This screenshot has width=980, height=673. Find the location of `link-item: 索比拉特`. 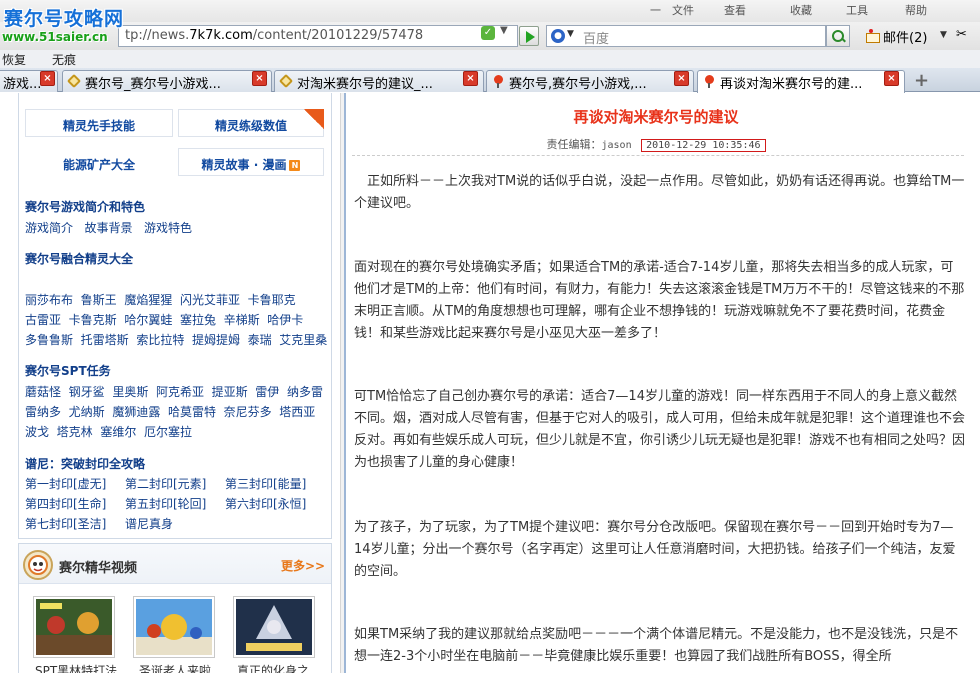

link-item: 索比拉特 is located at coordinates (160, 340).